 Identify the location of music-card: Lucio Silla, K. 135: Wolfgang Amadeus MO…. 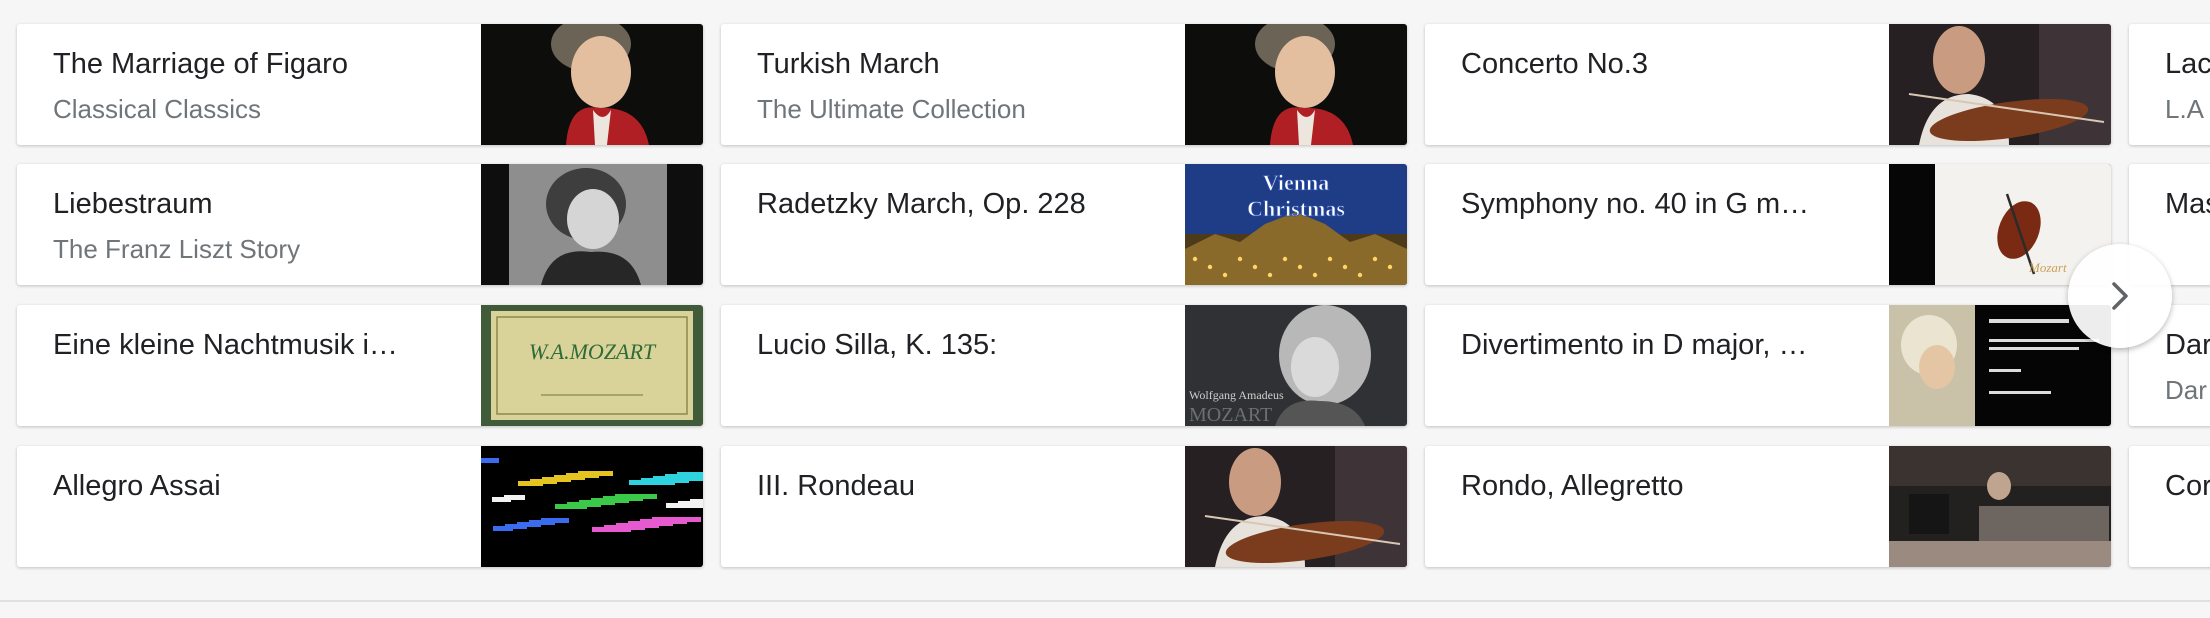
(1064, 365).